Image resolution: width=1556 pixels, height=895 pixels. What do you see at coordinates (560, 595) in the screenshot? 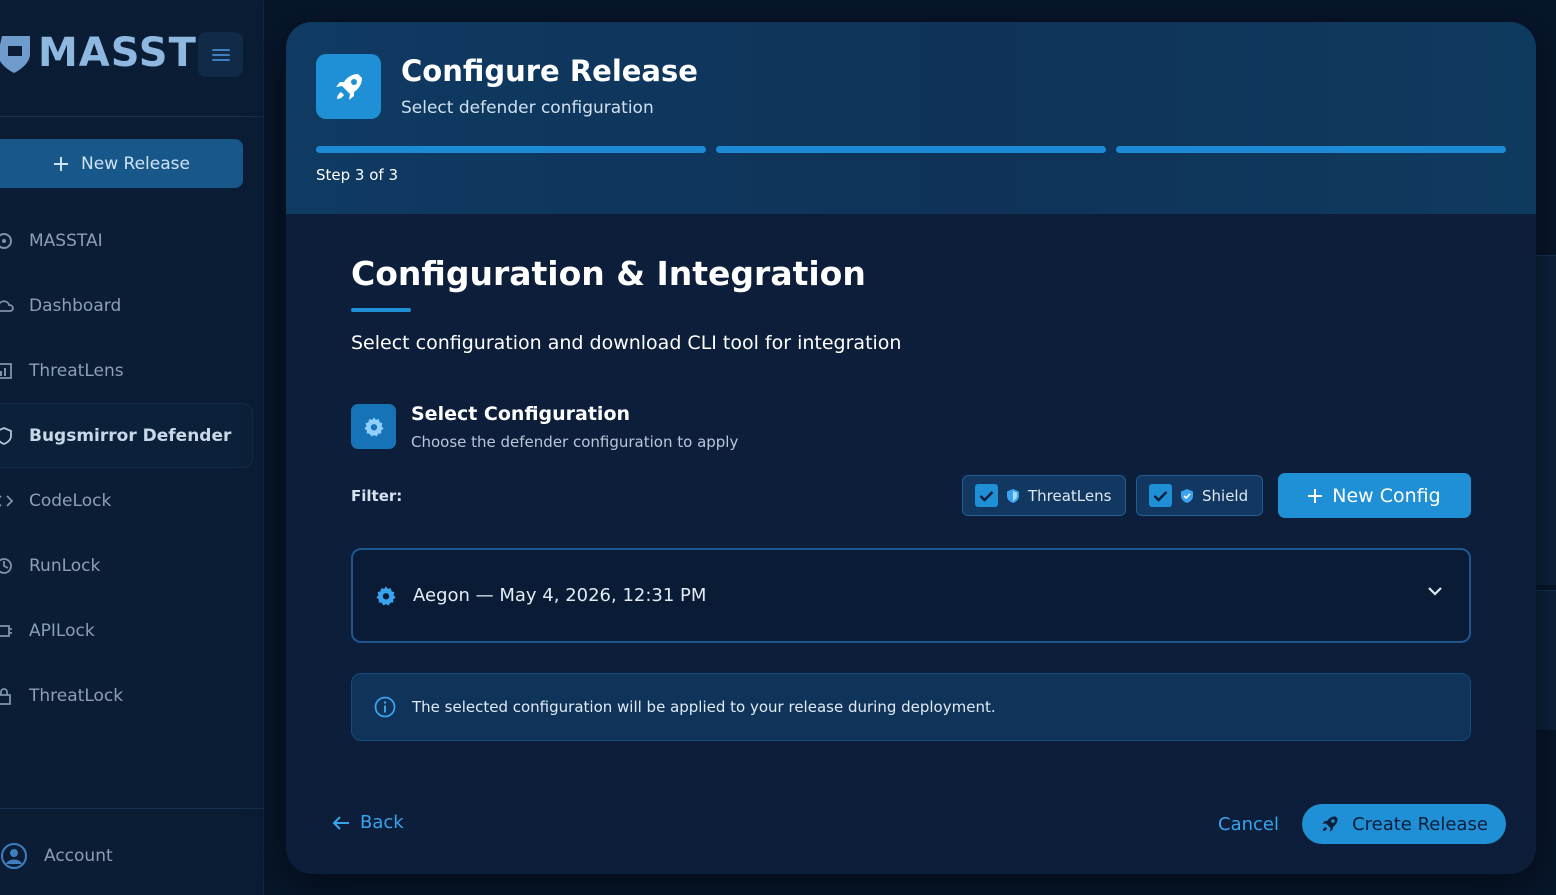
I see `selected-configuration: Aegon — May 4, 2026, 12:31 PM` at bounding box center [560, 595].